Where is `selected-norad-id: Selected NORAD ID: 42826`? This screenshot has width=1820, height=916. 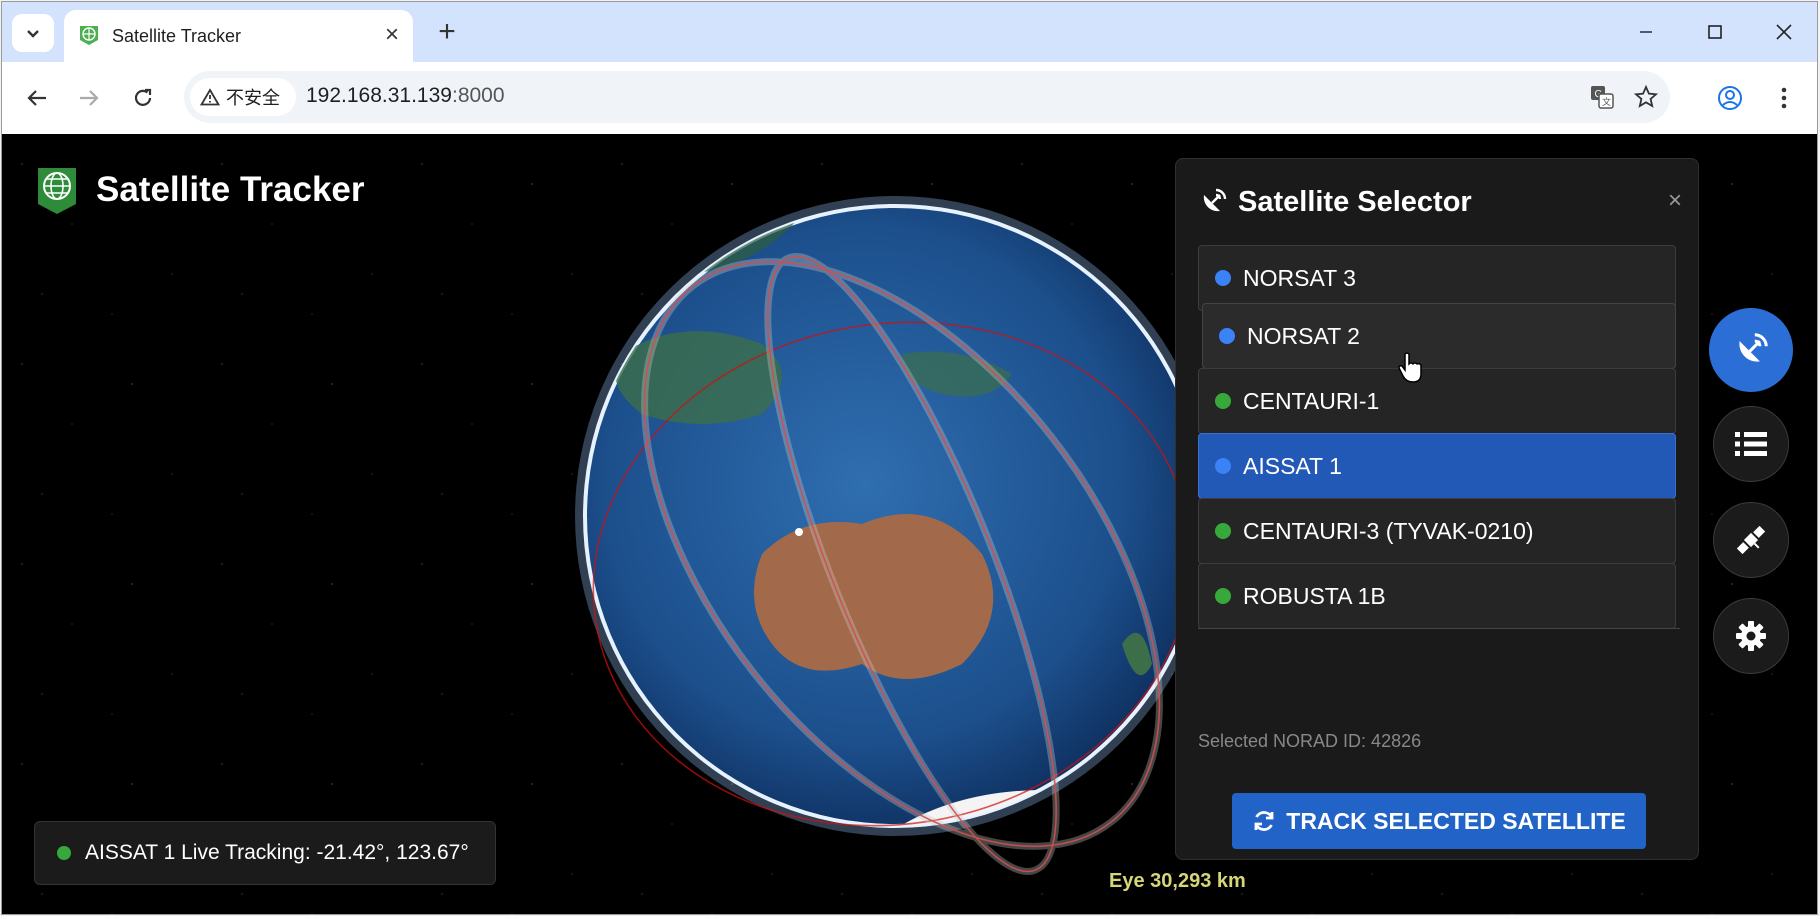 selected-norad-id: Selected NORAD ID: 42826 is located at coordinates (1310, 741).